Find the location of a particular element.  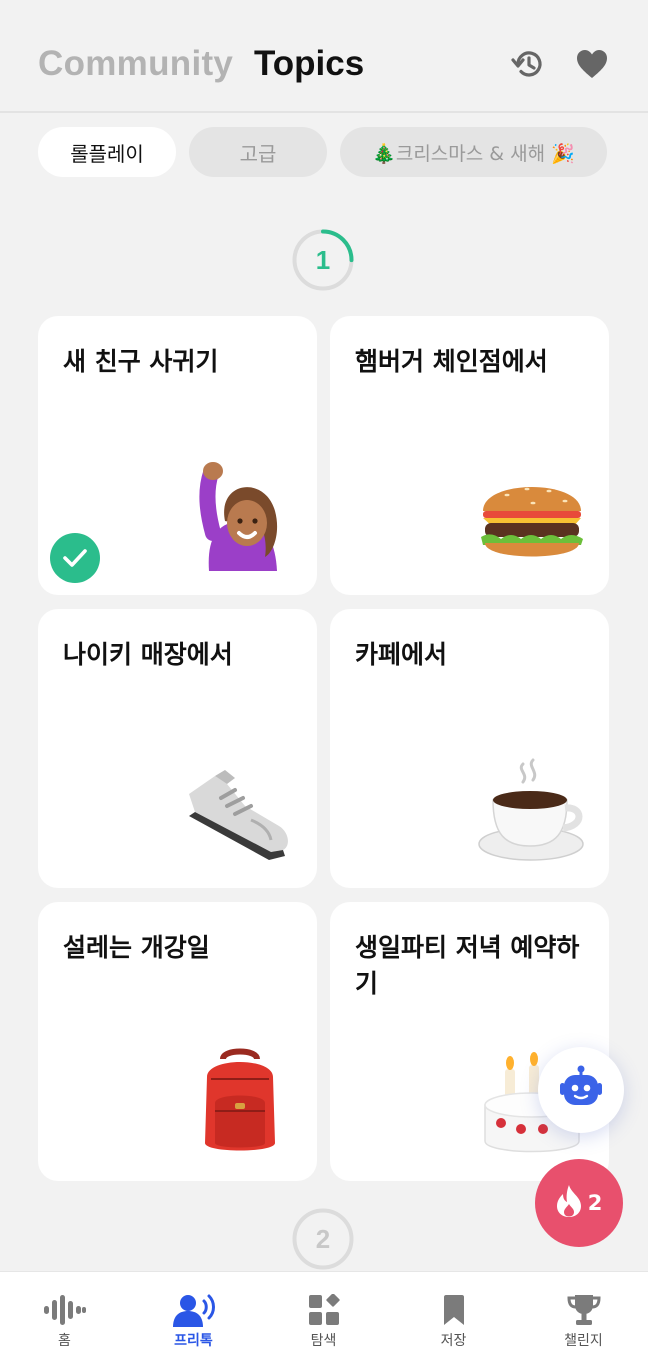

ai-assistant-button is located at coordinates (581, 1090).